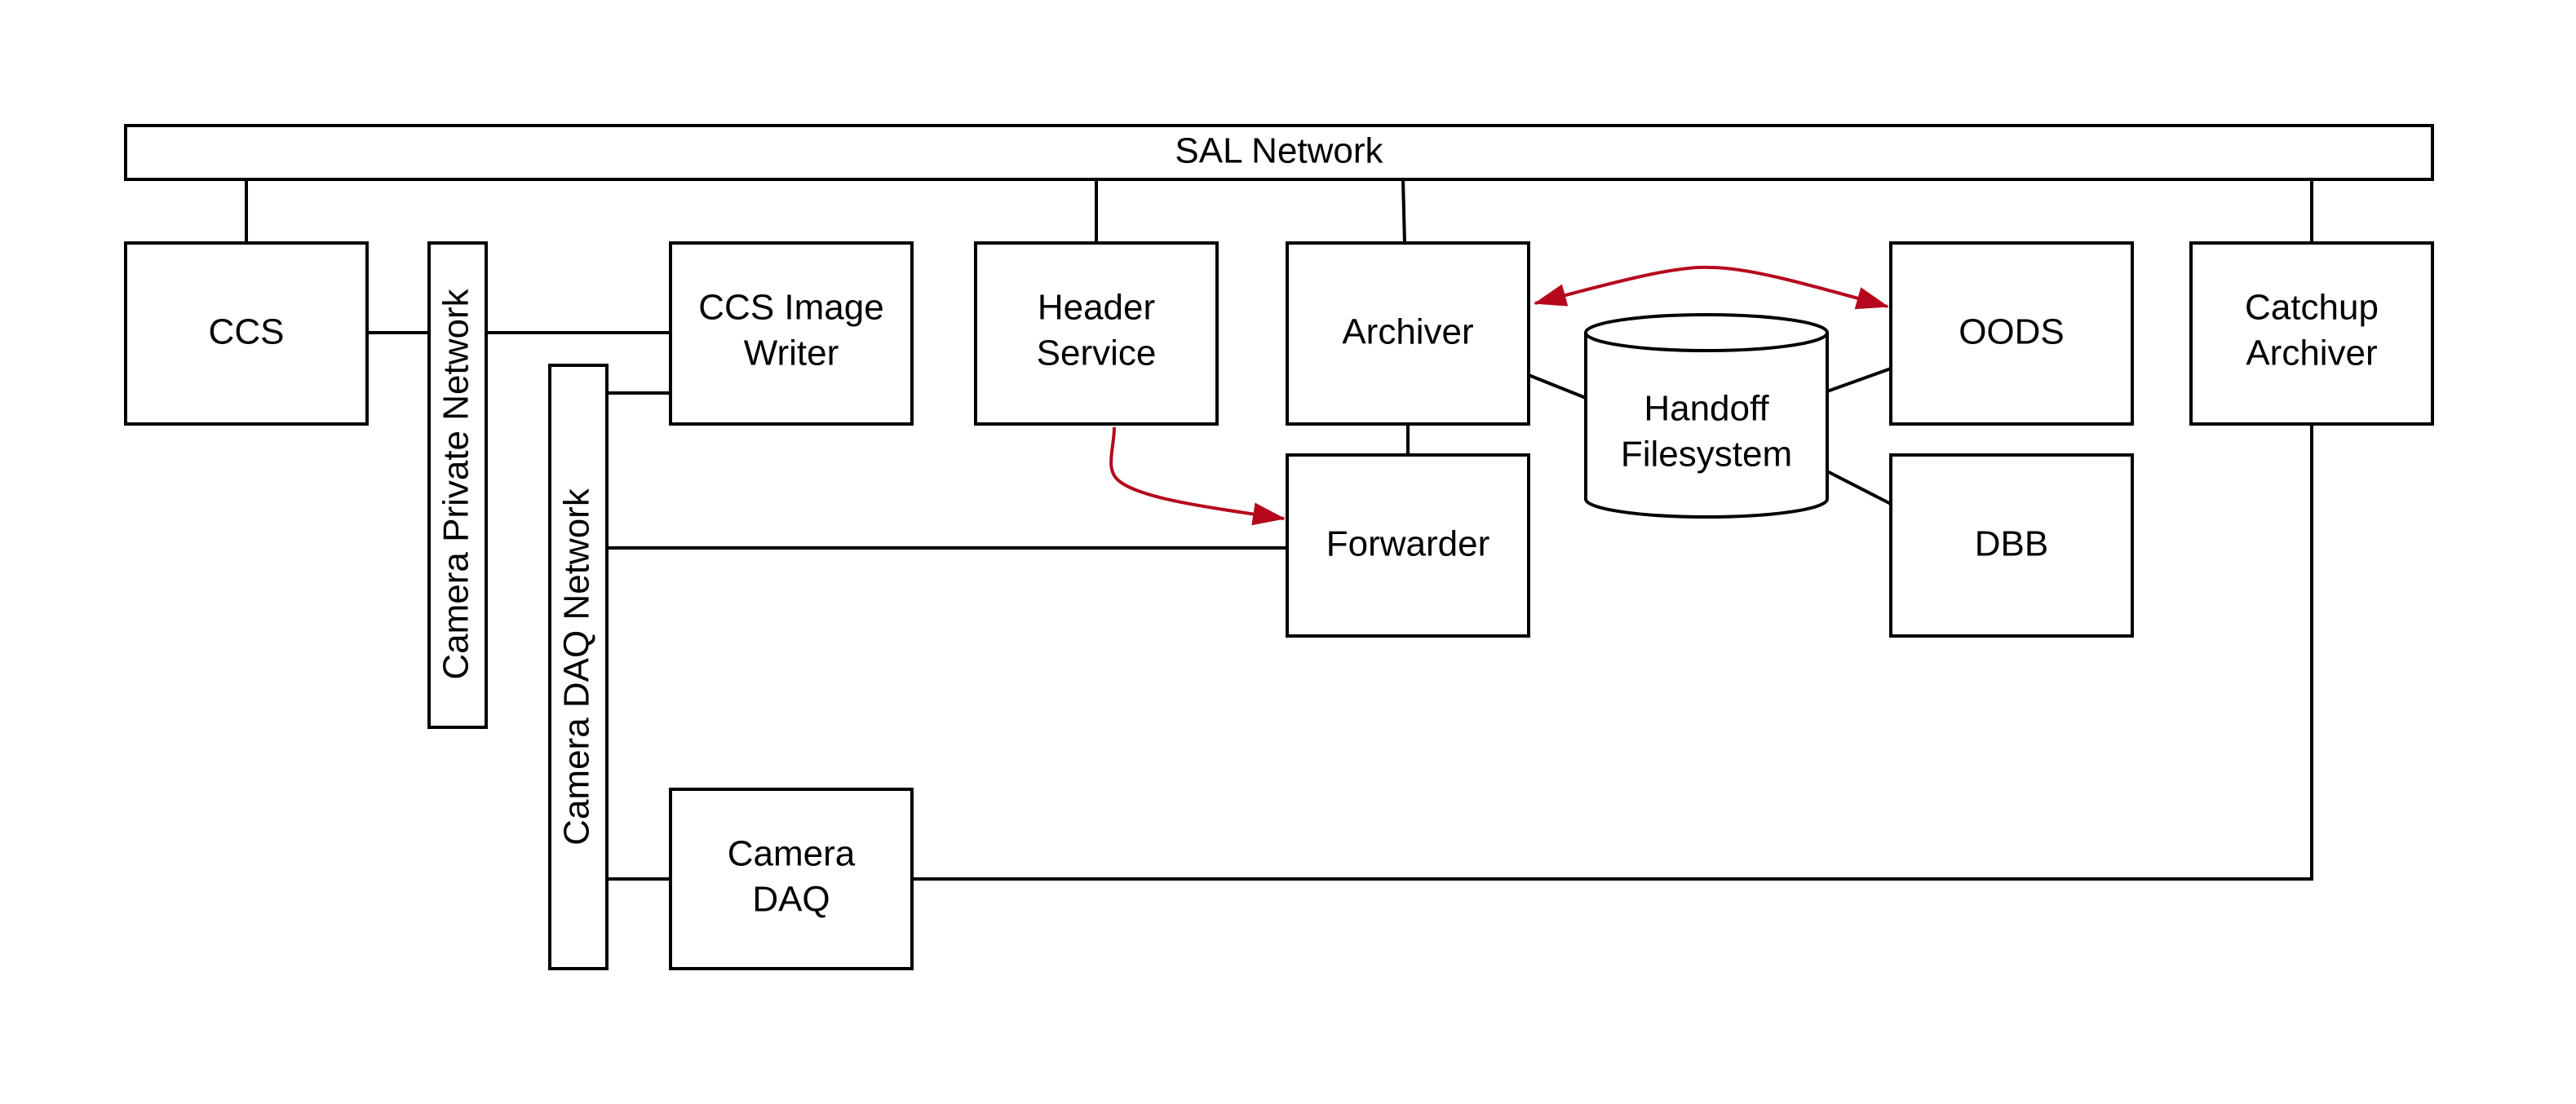 The height and width of the screenshot is (1104, 2576). I want to click on node-handoff-filesystem: Handoff Filesystem, so click(1706, 416).